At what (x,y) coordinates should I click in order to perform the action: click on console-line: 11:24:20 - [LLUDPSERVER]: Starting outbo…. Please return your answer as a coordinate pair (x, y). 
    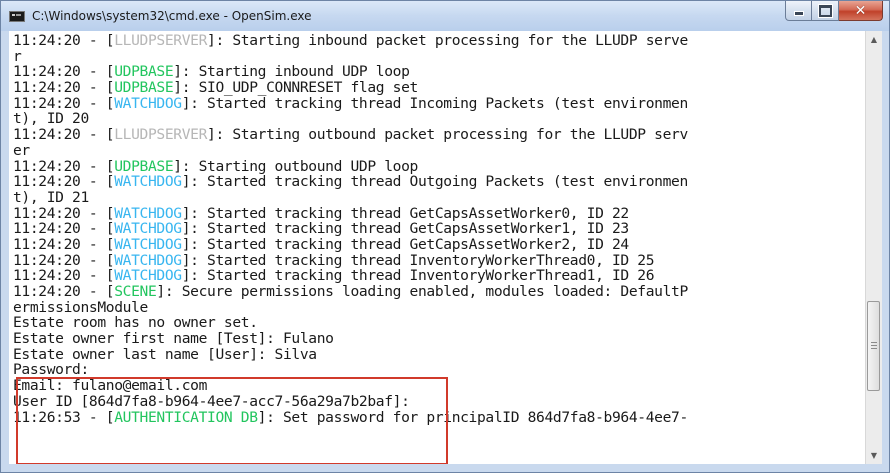
    Looking at the image, I should click on (439, 135).